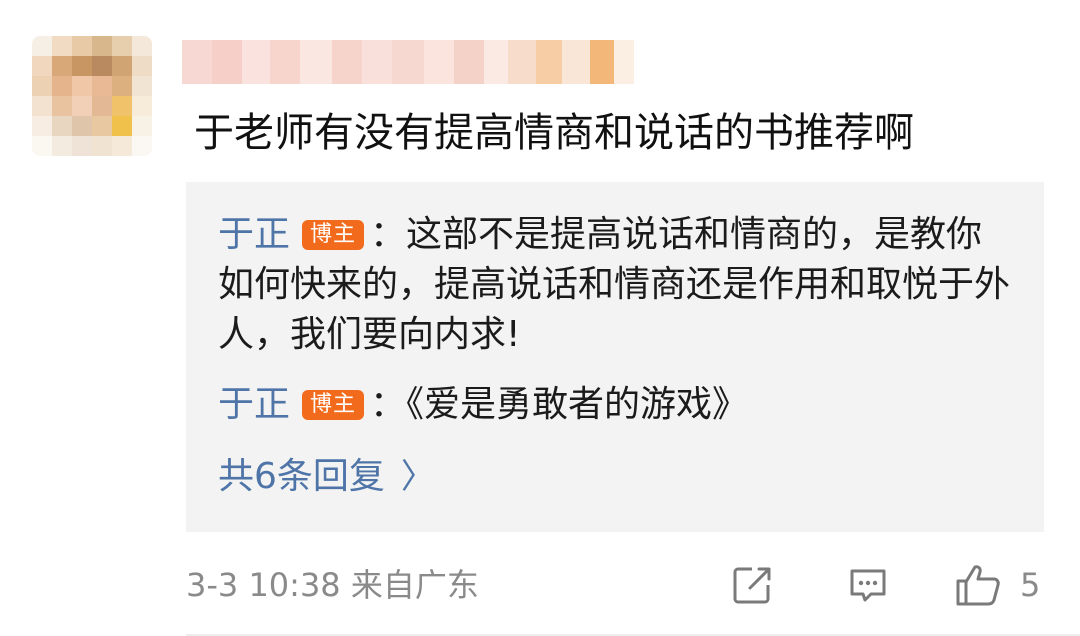 This screenshot has width=1080, height=636. I want to click on timestamp: 3-3 10:38, so click(263, 585).